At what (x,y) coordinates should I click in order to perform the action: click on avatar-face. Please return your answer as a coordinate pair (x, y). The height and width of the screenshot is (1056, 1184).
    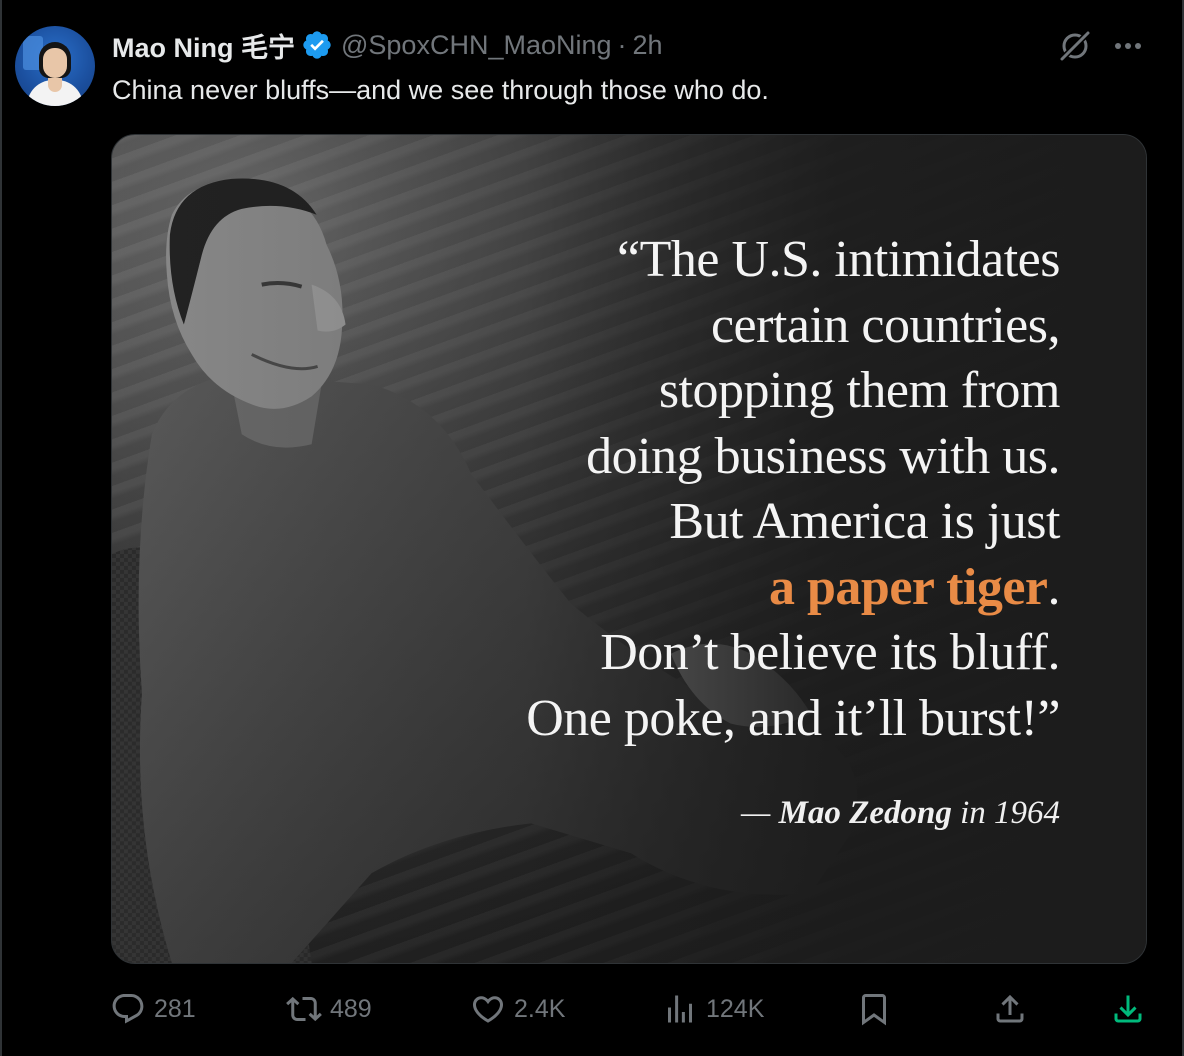
    Looking at the image, I should click on (55, 63).